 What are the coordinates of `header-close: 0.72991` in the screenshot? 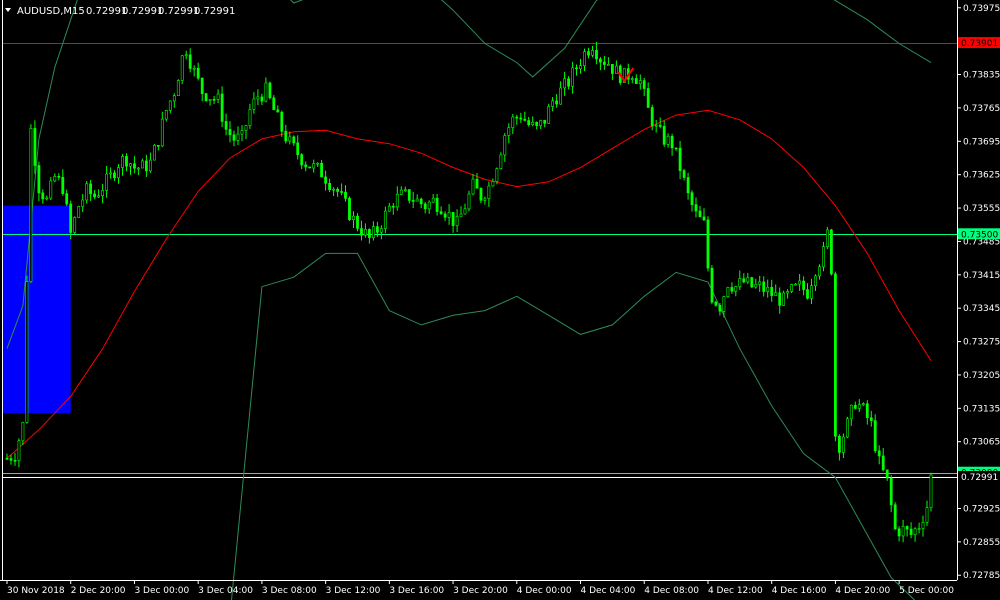 It's located at (214, 11).